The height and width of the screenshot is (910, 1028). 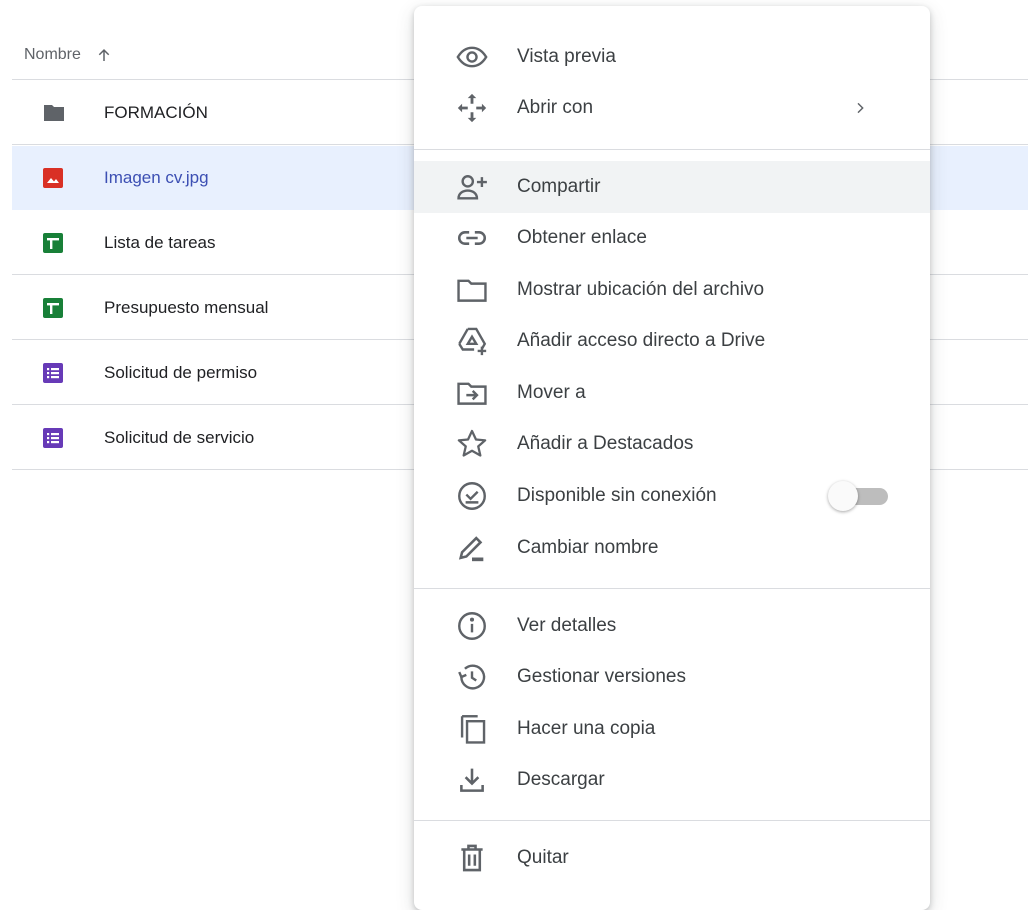 What do you see at coordinates (601, 676) in the screenshot?
I see `menu-item-label: Gestionar versiones` at bounding box center [601, 676].